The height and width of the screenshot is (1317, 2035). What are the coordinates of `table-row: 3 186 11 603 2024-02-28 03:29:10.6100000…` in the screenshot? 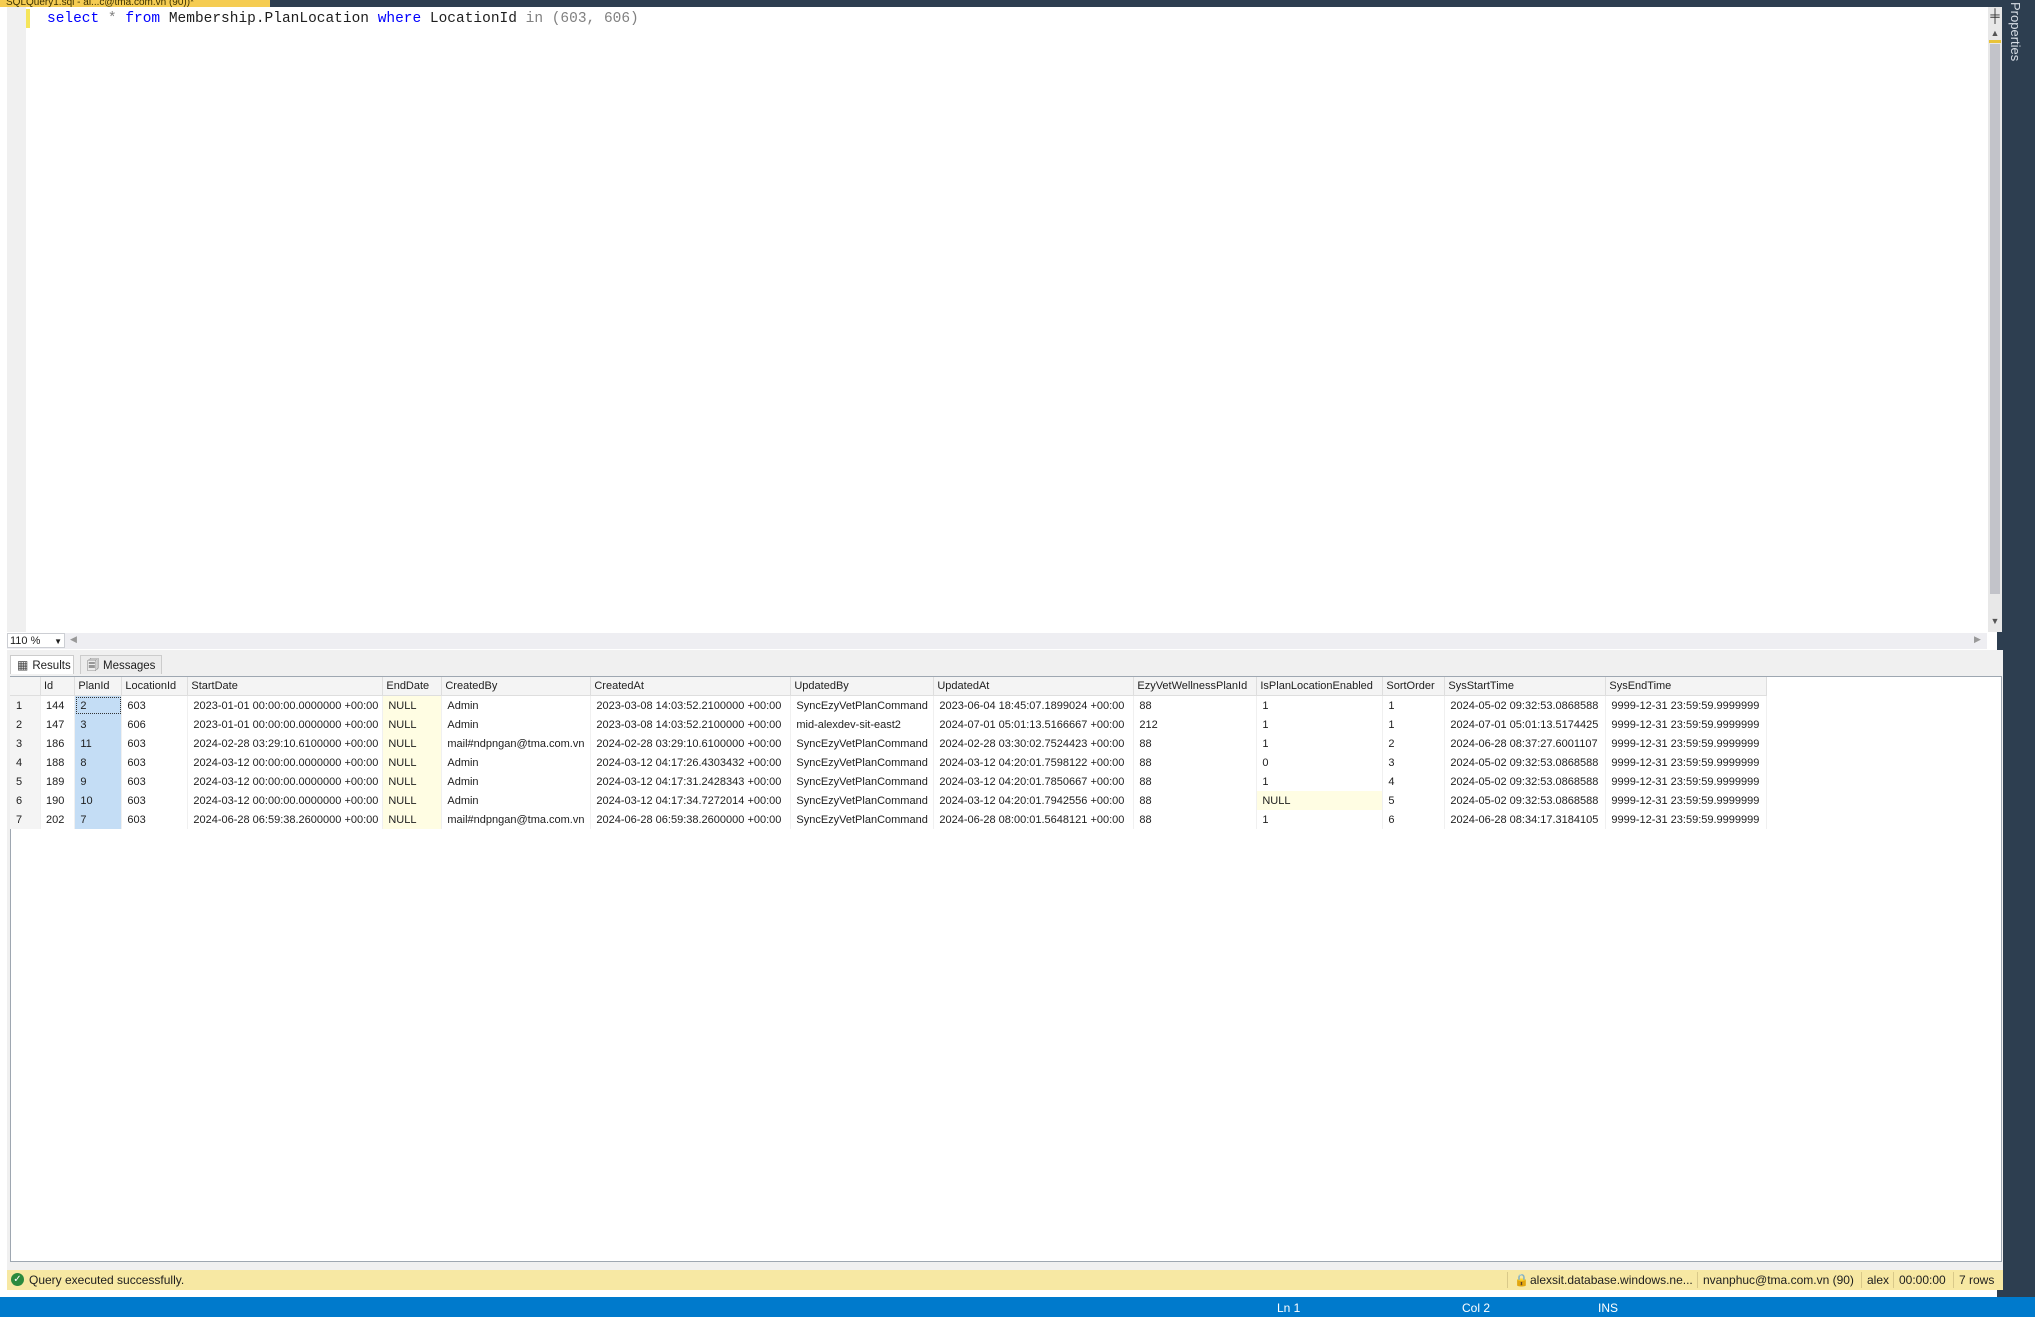 It's located at (889, 743).